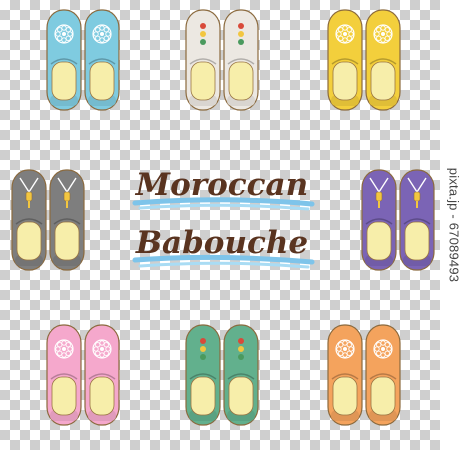 This screenshot has height=450, width=468. What do you see at coordinates (345, 60) in the screenshot?
I see `babouche-yellow-left-slipper` at bounding box center [345, 60].